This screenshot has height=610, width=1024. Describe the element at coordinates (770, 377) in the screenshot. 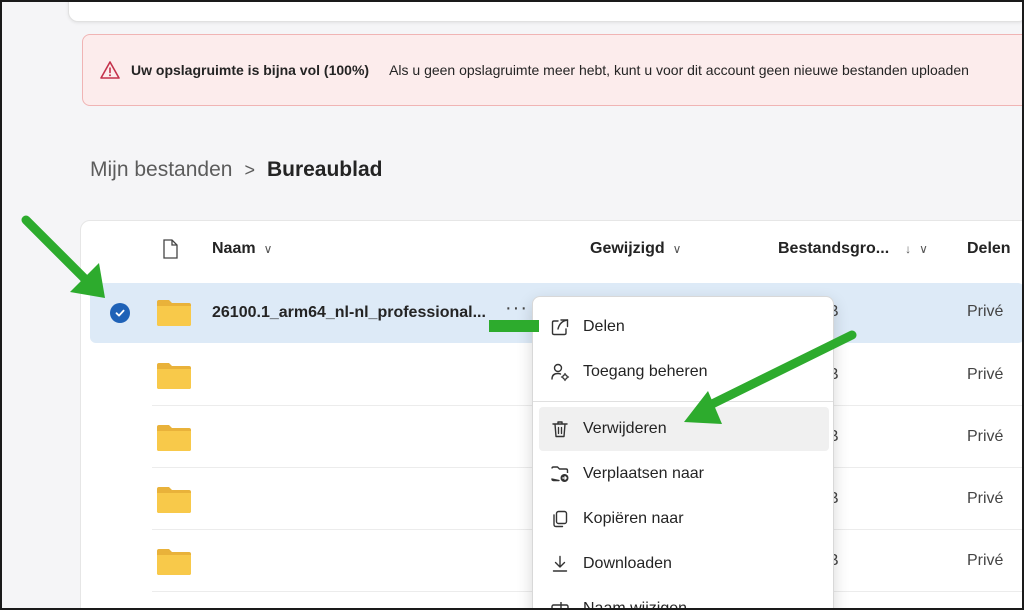

I see `annotation-arrow-delete` at that location.